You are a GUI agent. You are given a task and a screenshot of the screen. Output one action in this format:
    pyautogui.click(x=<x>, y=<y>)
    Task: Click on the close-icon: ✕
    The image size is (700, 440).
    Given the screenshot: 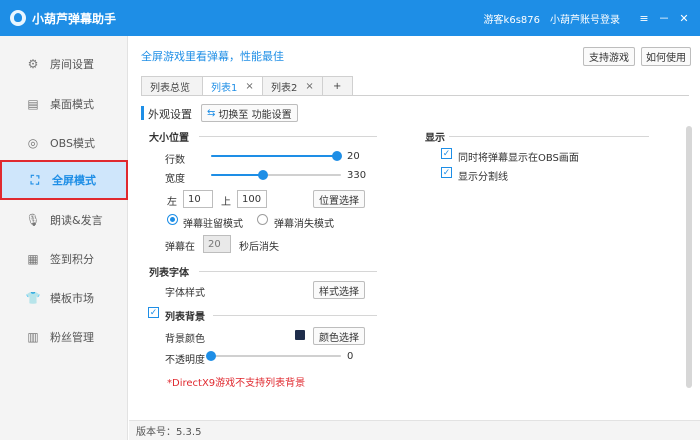 What is the action you would take?
    pyautogui.click(x=684, y=18)
    